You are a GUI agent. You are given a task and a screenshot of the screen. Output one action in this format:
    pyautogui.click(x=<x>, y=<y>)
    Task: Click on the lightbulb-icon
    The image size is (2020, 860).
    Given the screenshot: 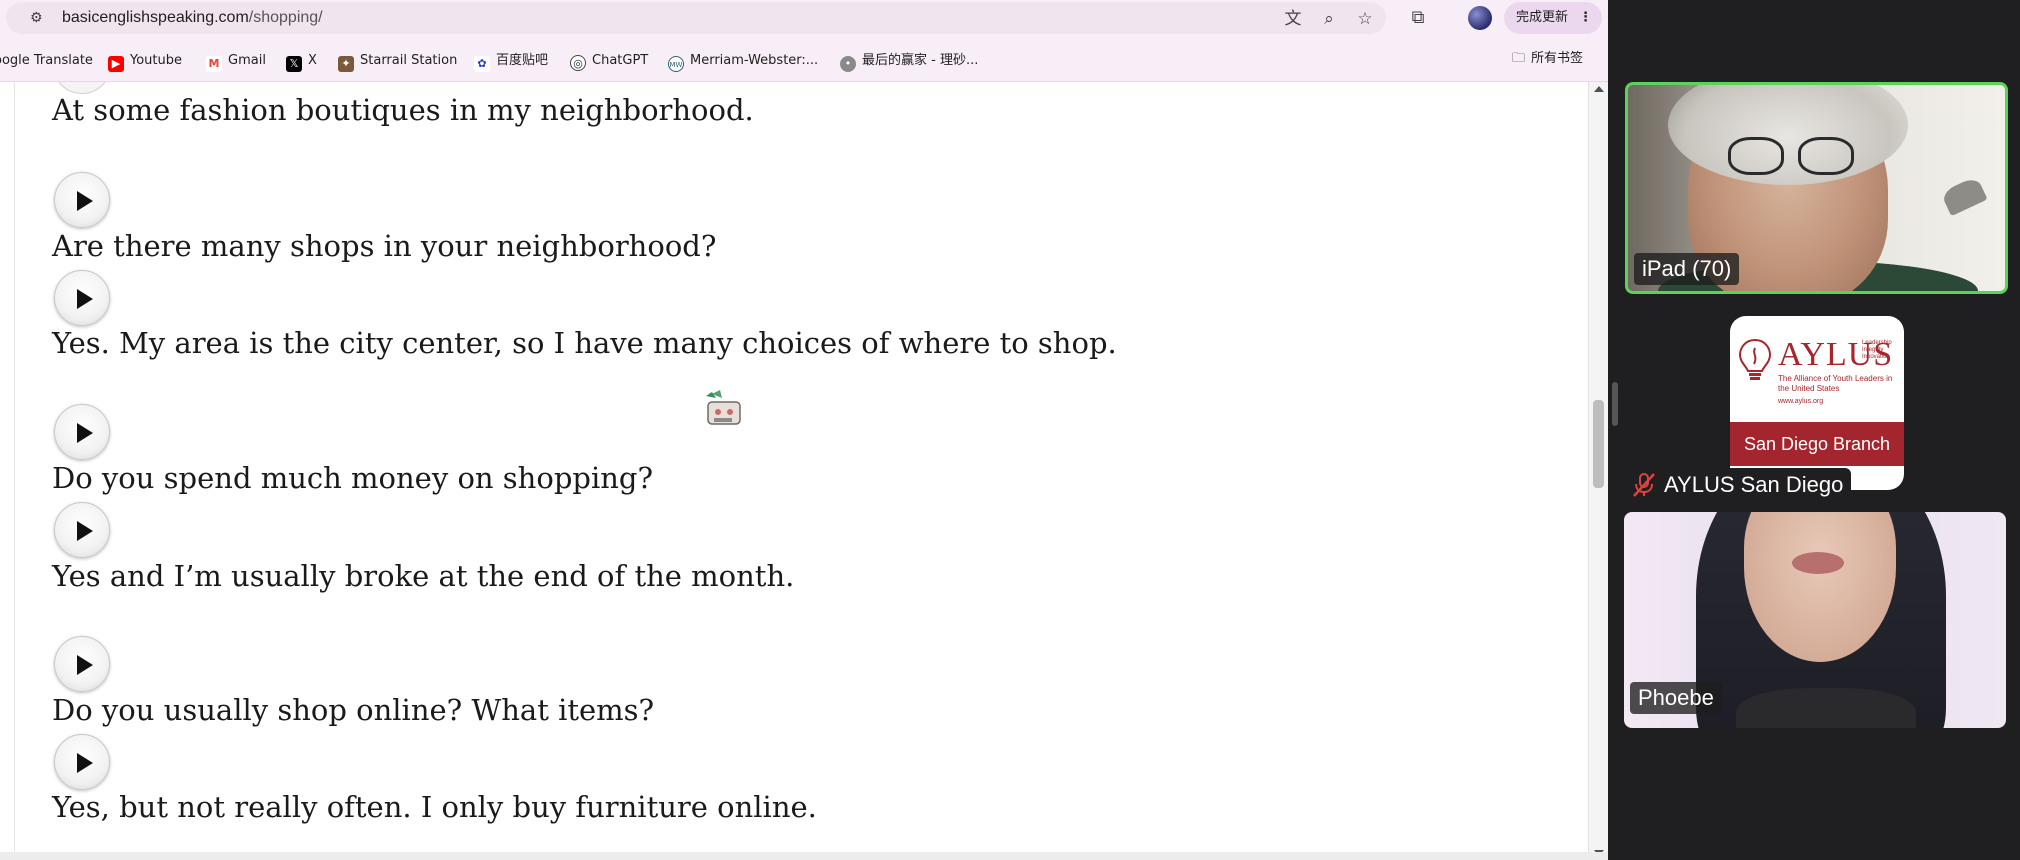 What is the action you would take?
    pyautogui.click(x=1755, y=359)
    